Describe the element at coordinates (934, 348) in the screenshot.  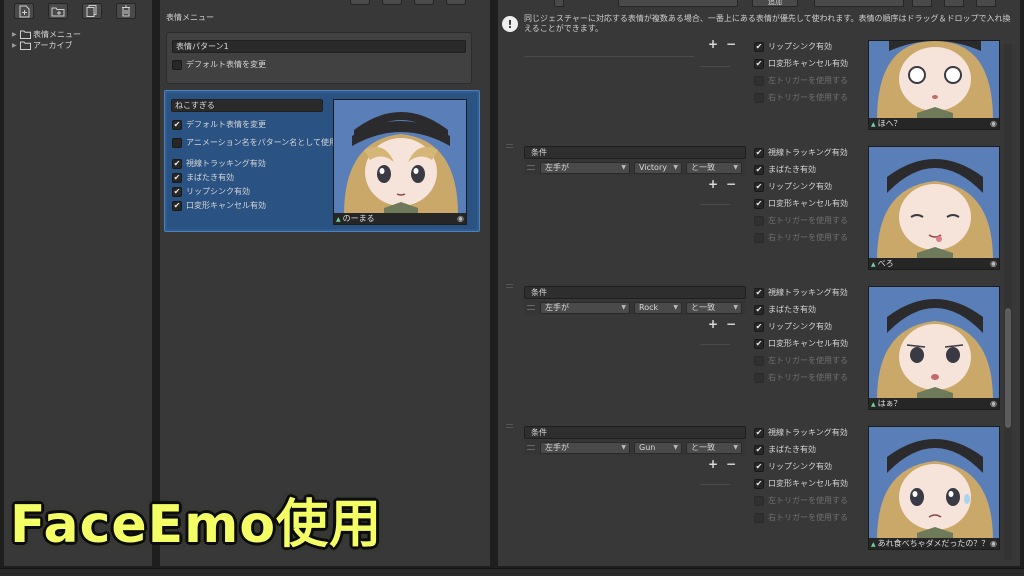
I see `expression-thumbnail: ▲ はぁ？ ◉` at that location.